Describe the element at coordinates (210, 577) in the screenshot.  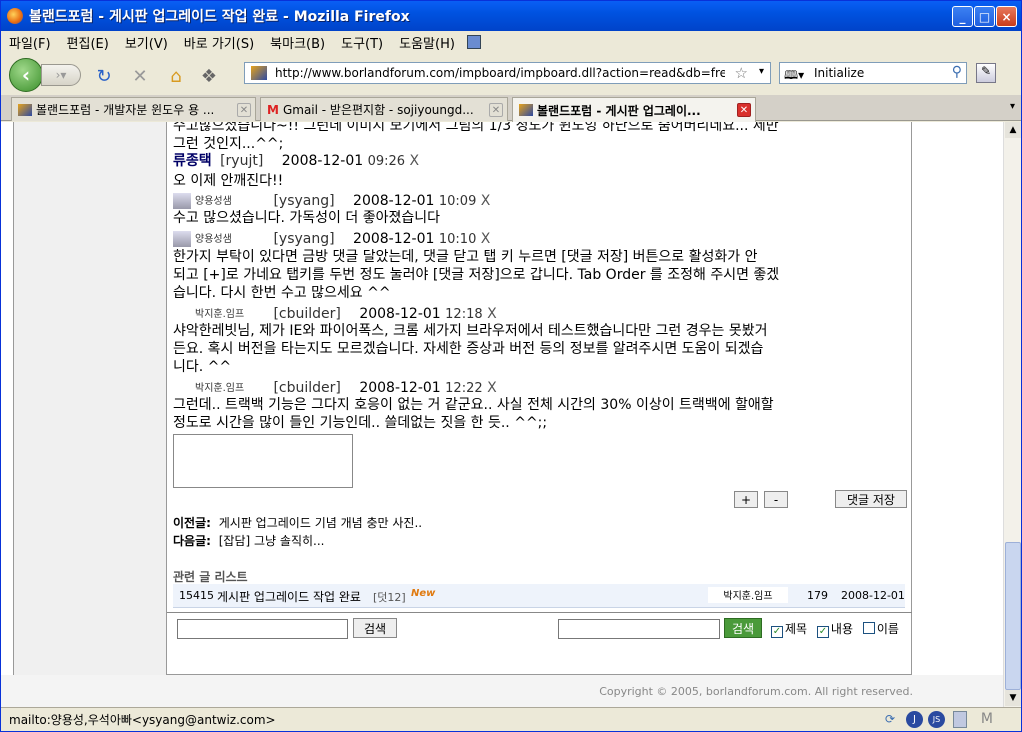
I see `related-heading: 관련 글 리스트` at that location.